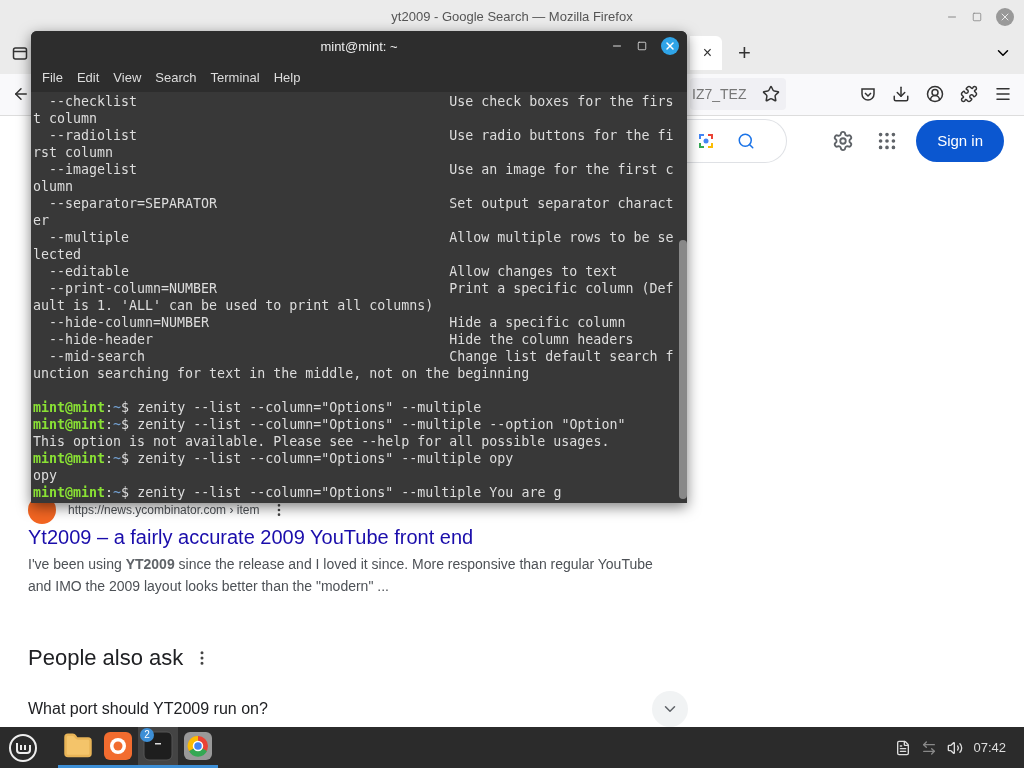 This screenshot has height=768, width=1024. I want to click on terminal-icon, so click(158, 746).